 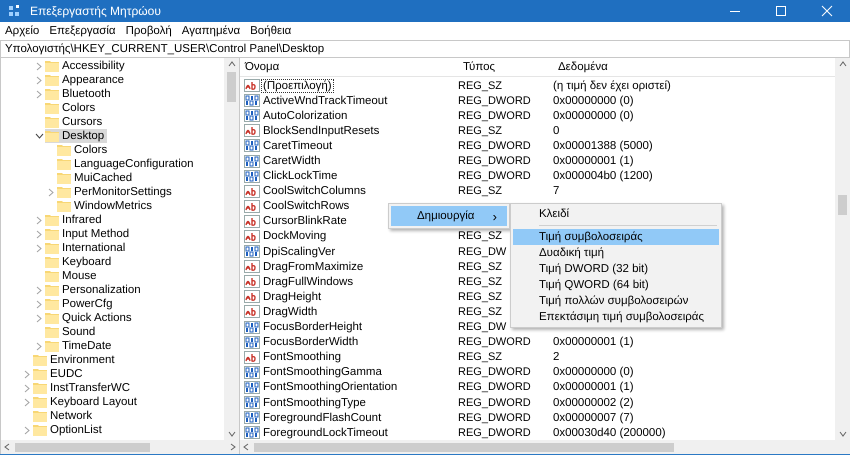 I want to click on value-data: 0x00000001 (1), so click(x=594, y=161).